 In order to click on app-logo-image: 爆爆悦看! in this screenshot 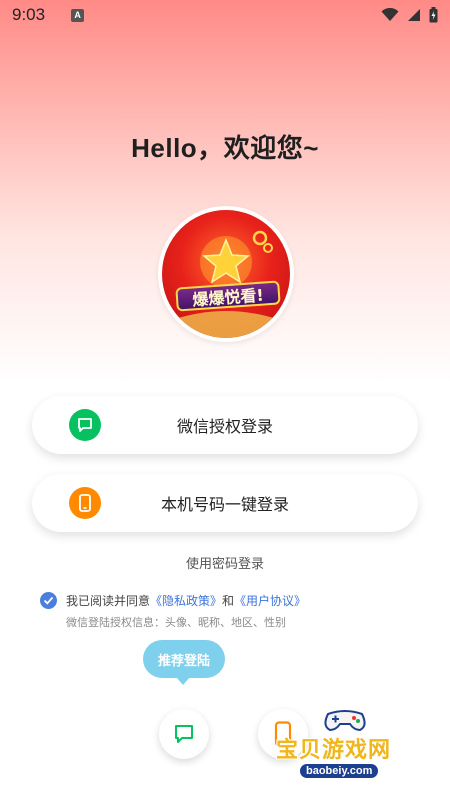, I will do `click(226, 274)`.